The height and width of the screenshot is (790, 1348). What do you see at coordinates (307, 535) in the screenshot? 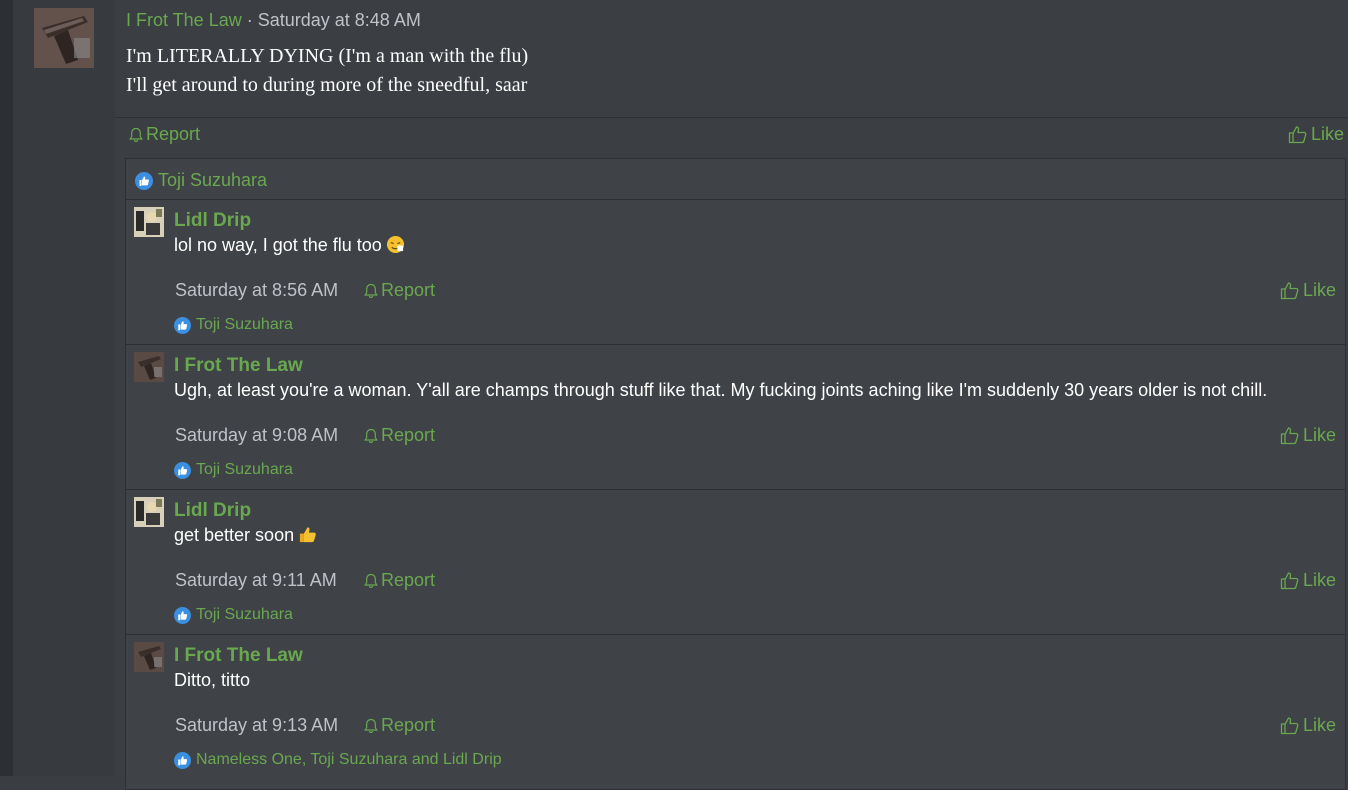
I see `thumbs-up-emoji` at bounding box center [307, 535].